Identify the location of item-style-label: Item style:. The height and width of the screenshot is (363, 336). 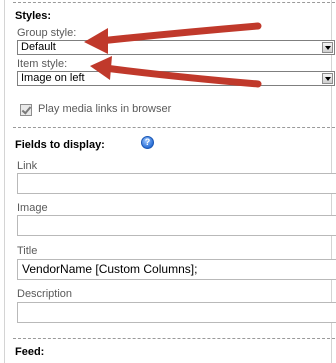
(42, 64).